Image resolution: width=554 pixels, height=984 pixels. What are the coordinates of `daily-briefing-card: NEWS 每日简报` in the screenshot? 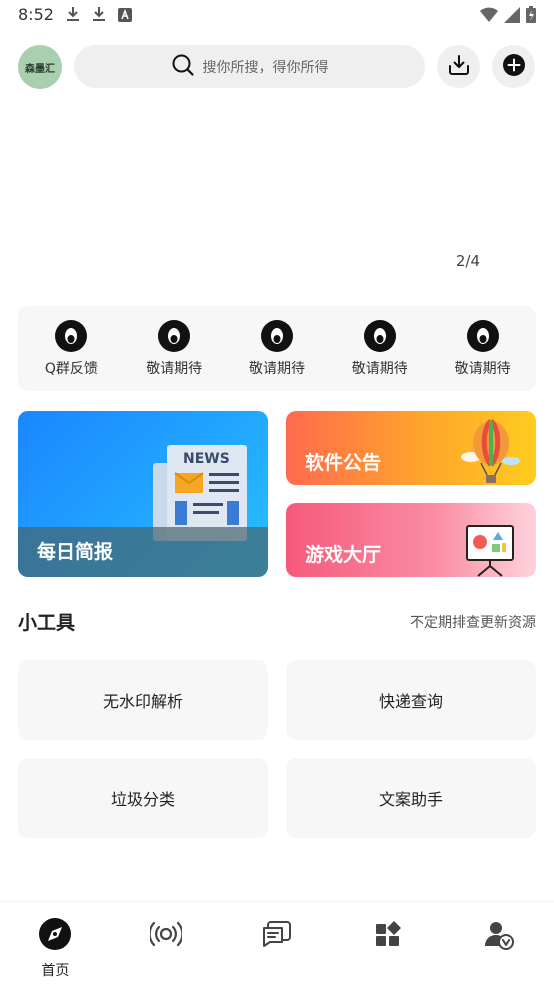 It's located at (143, 494).